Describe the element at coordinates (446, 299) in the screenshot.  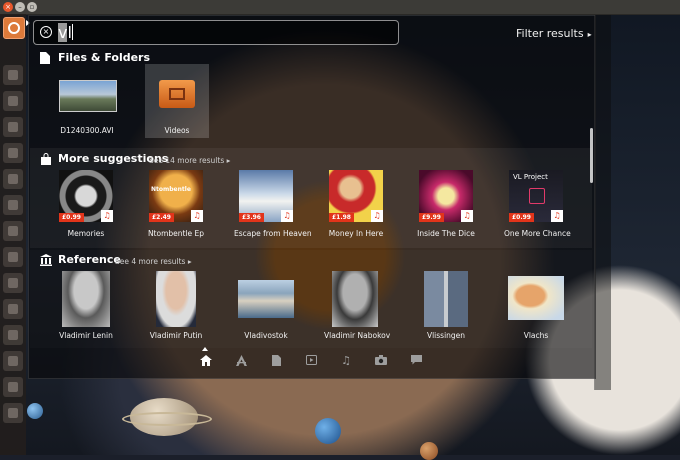
I see `photo-vlissingen` at that location.